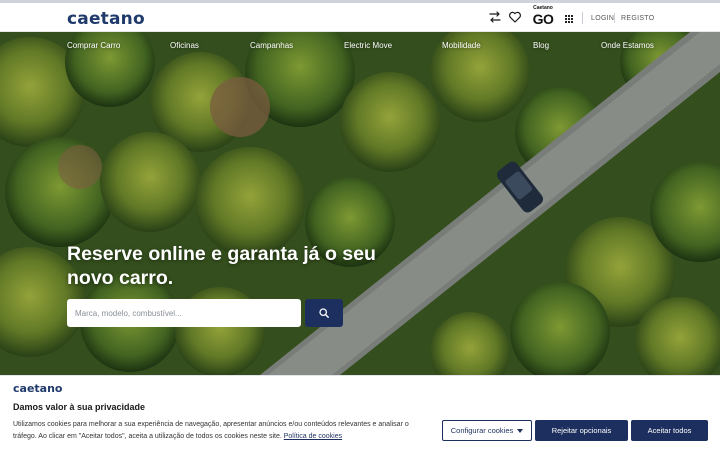 This screenshot has height=450, width=720. I want to click on reject-optional-button: Rejeitar opcionais, so click(581, 430).